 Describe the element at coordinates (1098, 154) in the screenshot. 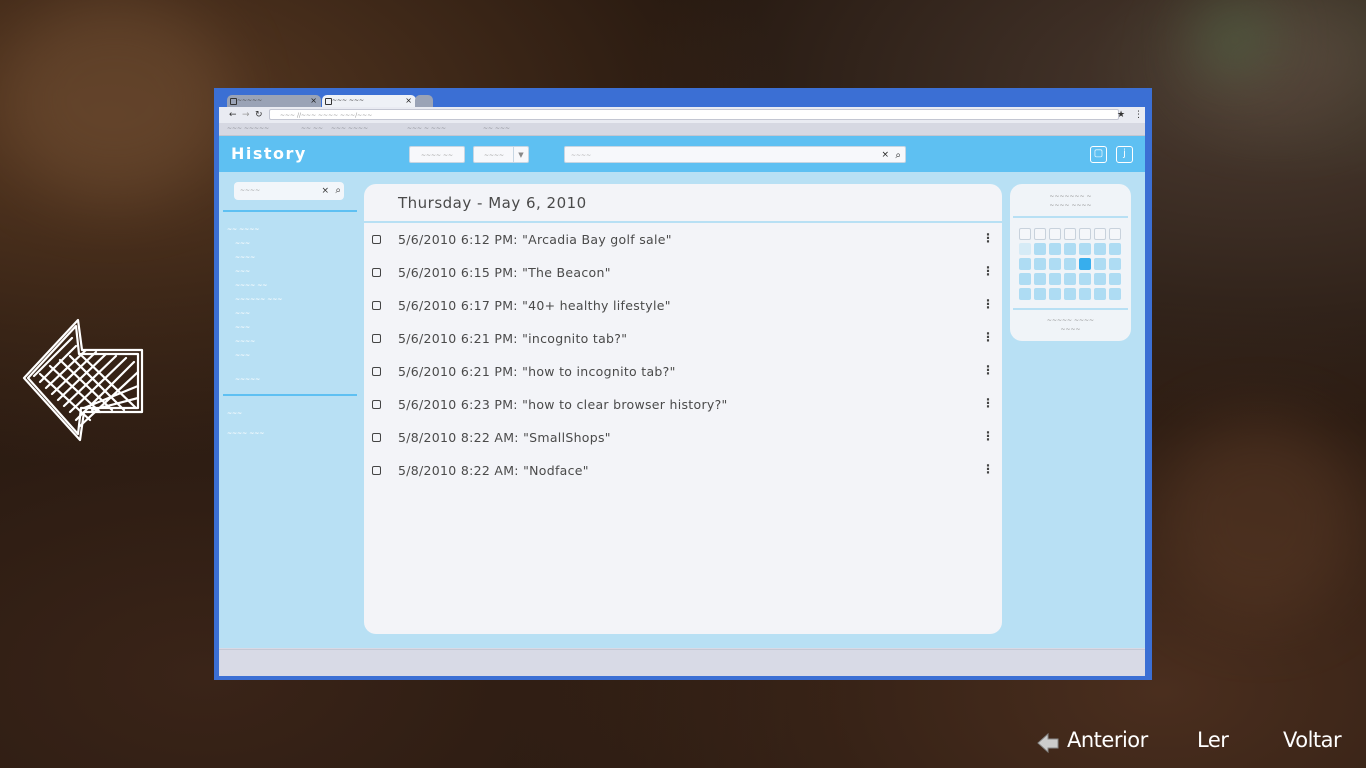

I see `chat-icon: ▢` at that location.